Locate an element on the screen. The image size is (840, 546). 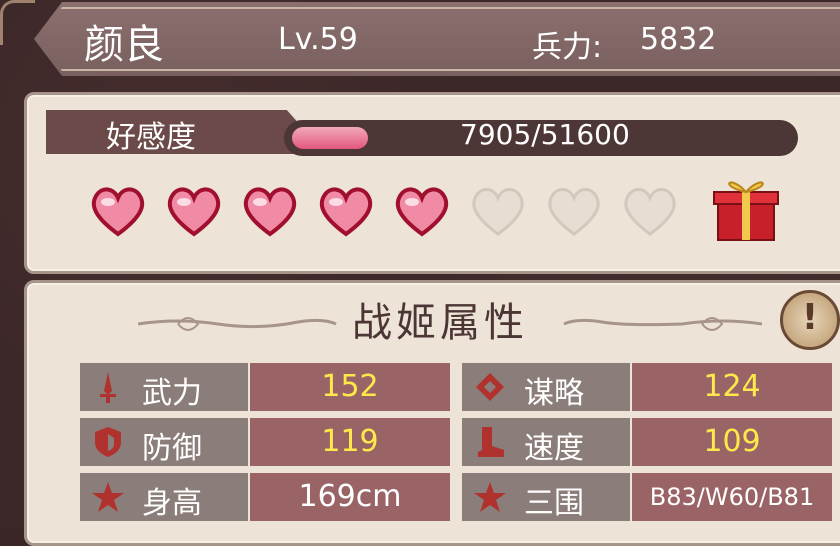
favor-progress-fill is located at coordinates (330, 138).